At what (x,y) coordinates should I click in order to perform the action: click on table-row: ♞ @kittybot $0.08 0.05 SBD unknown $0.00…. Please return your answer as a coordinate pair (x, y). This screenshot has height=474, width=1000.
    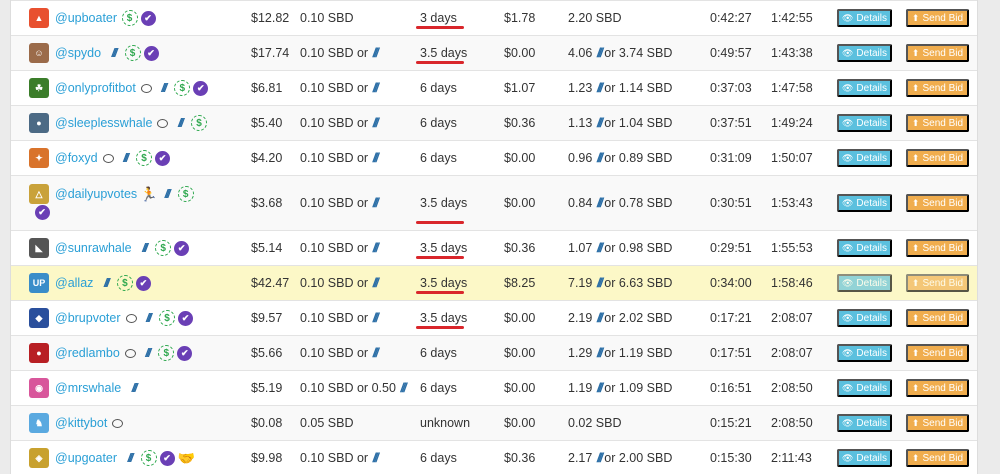
    Looking at the image, I should click on (494, 422).